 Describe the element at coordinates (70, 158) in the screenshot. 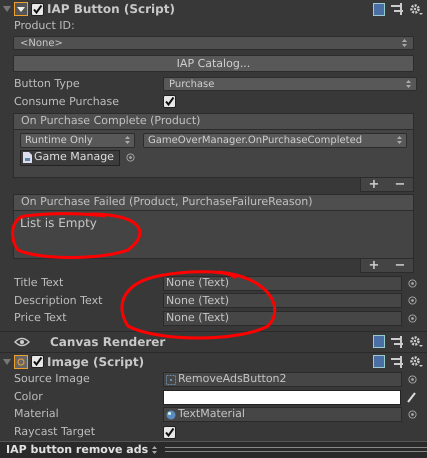

I see `object-field: Game Manage` at that location.